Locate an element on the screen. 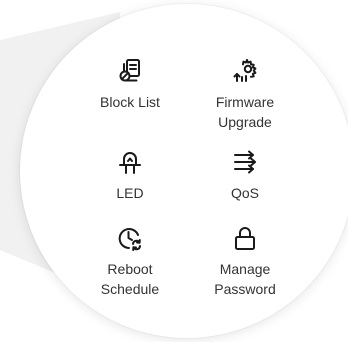  lock-icon is located at coordinates (245, 238).